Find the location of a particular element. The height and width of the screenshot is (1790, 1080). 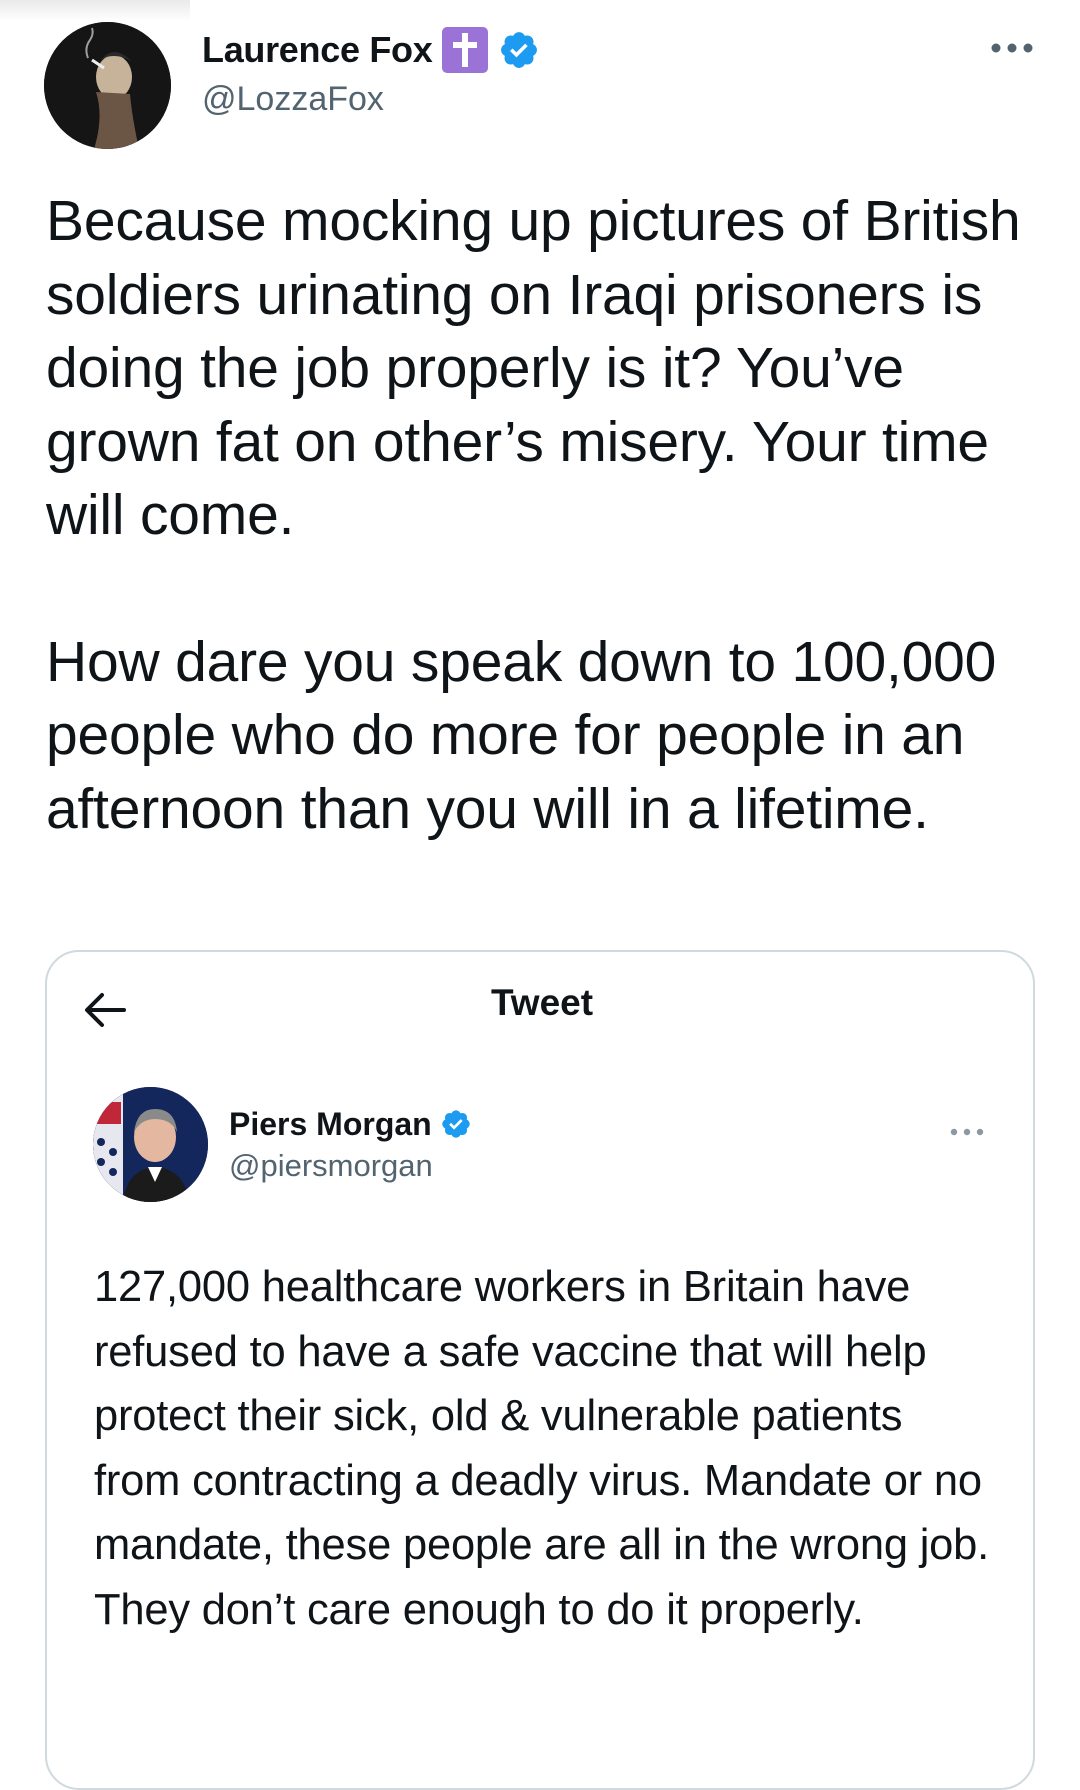

quoted-author-name-row: Piers Morgan is located at coordinates (350, 1124).